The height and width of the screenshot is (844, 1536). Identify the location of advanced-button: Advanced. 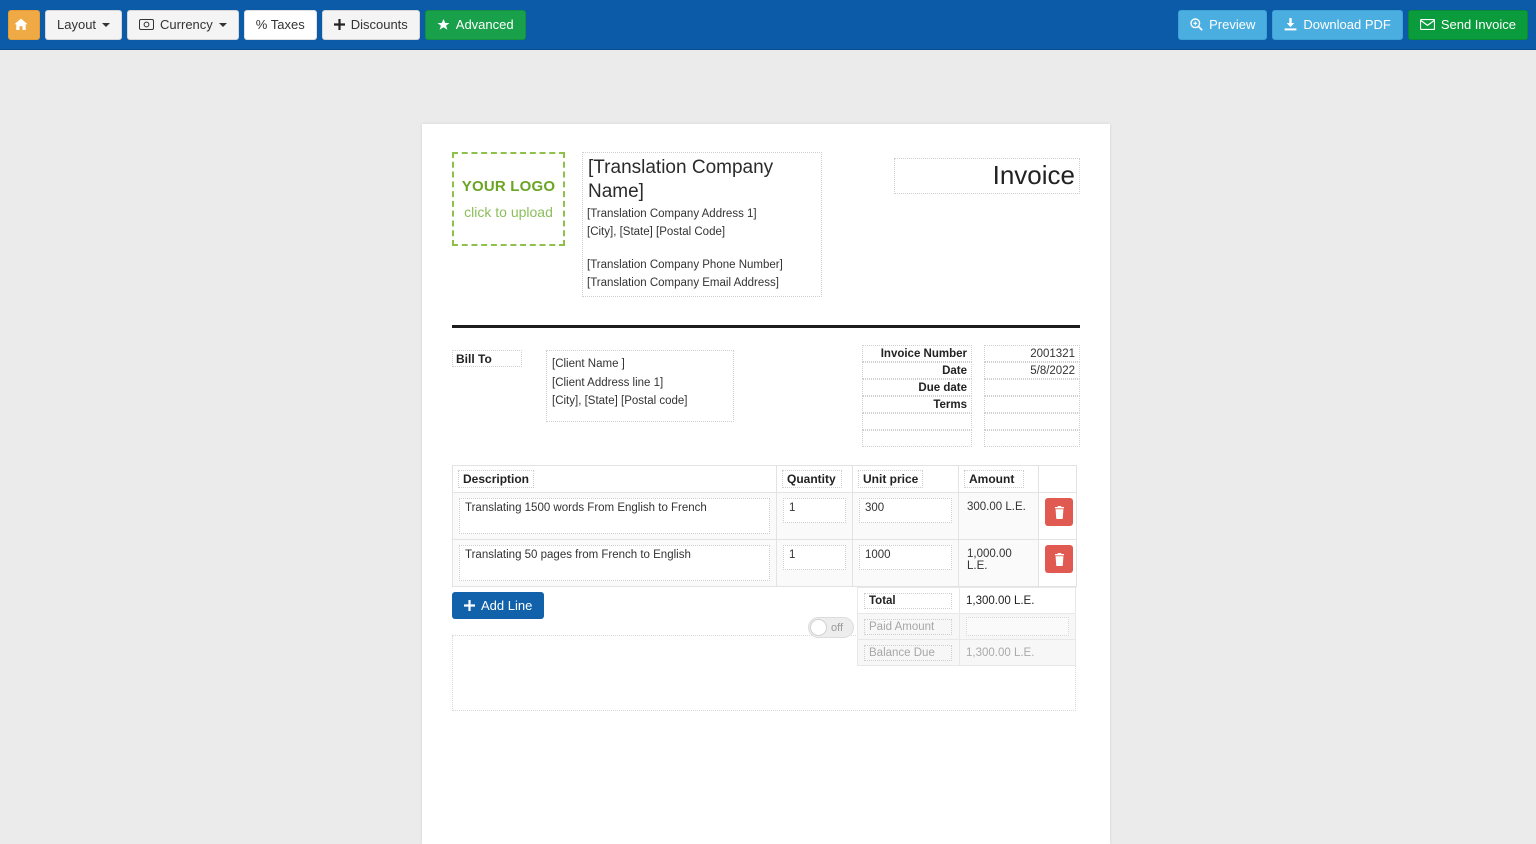
(475, 24).